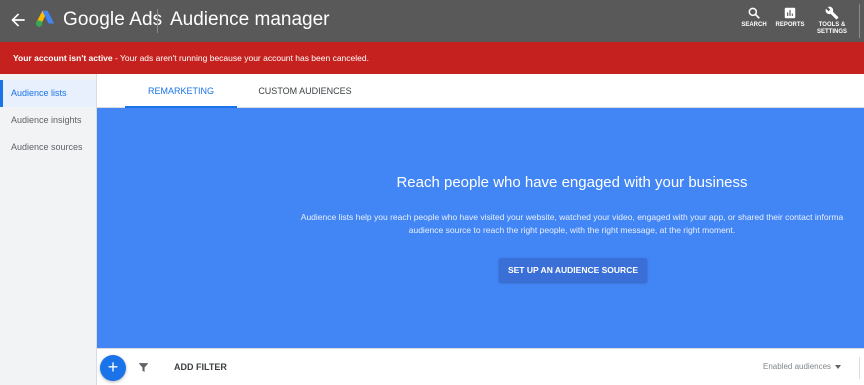  Describe the element at coordinates (754, 25) in the screenshot. I see `search-label: SEARCH` at that location.